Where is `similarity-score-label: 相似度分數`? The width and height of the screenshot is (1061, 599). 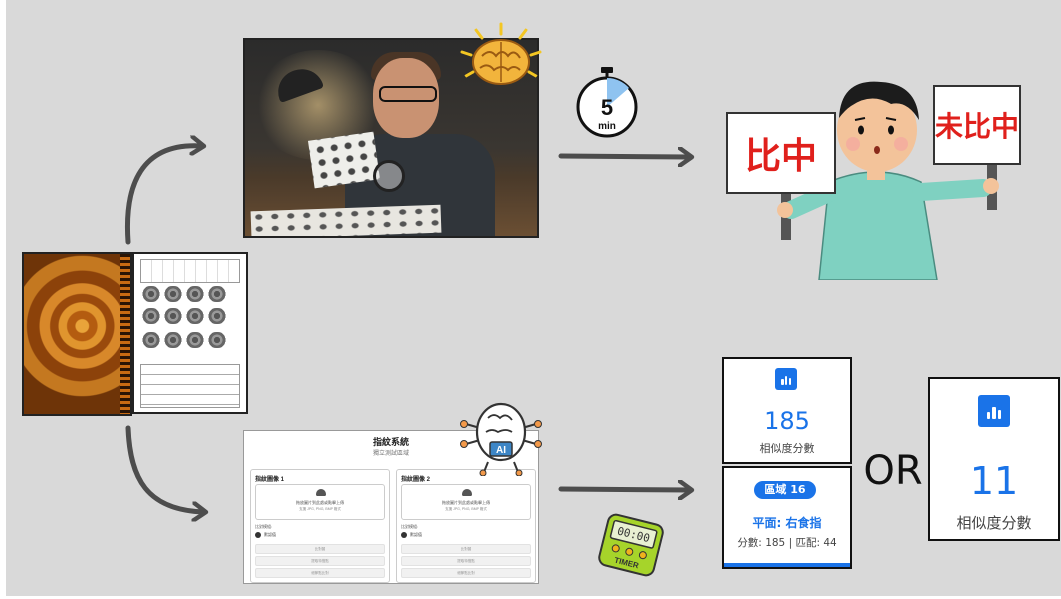
similarity-score-label: 相似度分數 is located at coordinates (787, 448).